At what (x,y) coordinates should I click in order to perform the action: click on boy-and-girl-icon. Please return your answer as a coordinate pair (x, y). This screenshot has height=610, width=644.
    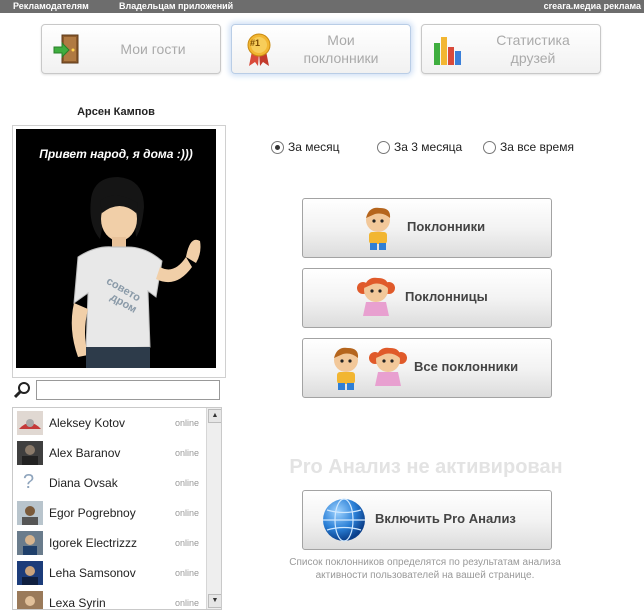
    Looking at the image, I should click on (366, 370).